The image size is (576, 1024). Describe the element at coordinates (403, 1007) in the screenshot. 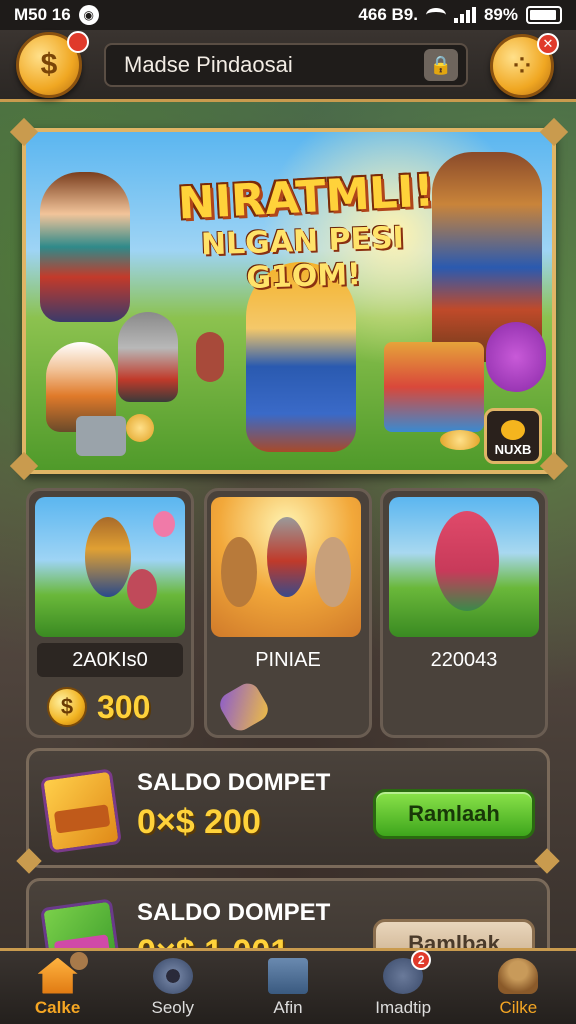

I see `nav-label: Imadtip` at that location.